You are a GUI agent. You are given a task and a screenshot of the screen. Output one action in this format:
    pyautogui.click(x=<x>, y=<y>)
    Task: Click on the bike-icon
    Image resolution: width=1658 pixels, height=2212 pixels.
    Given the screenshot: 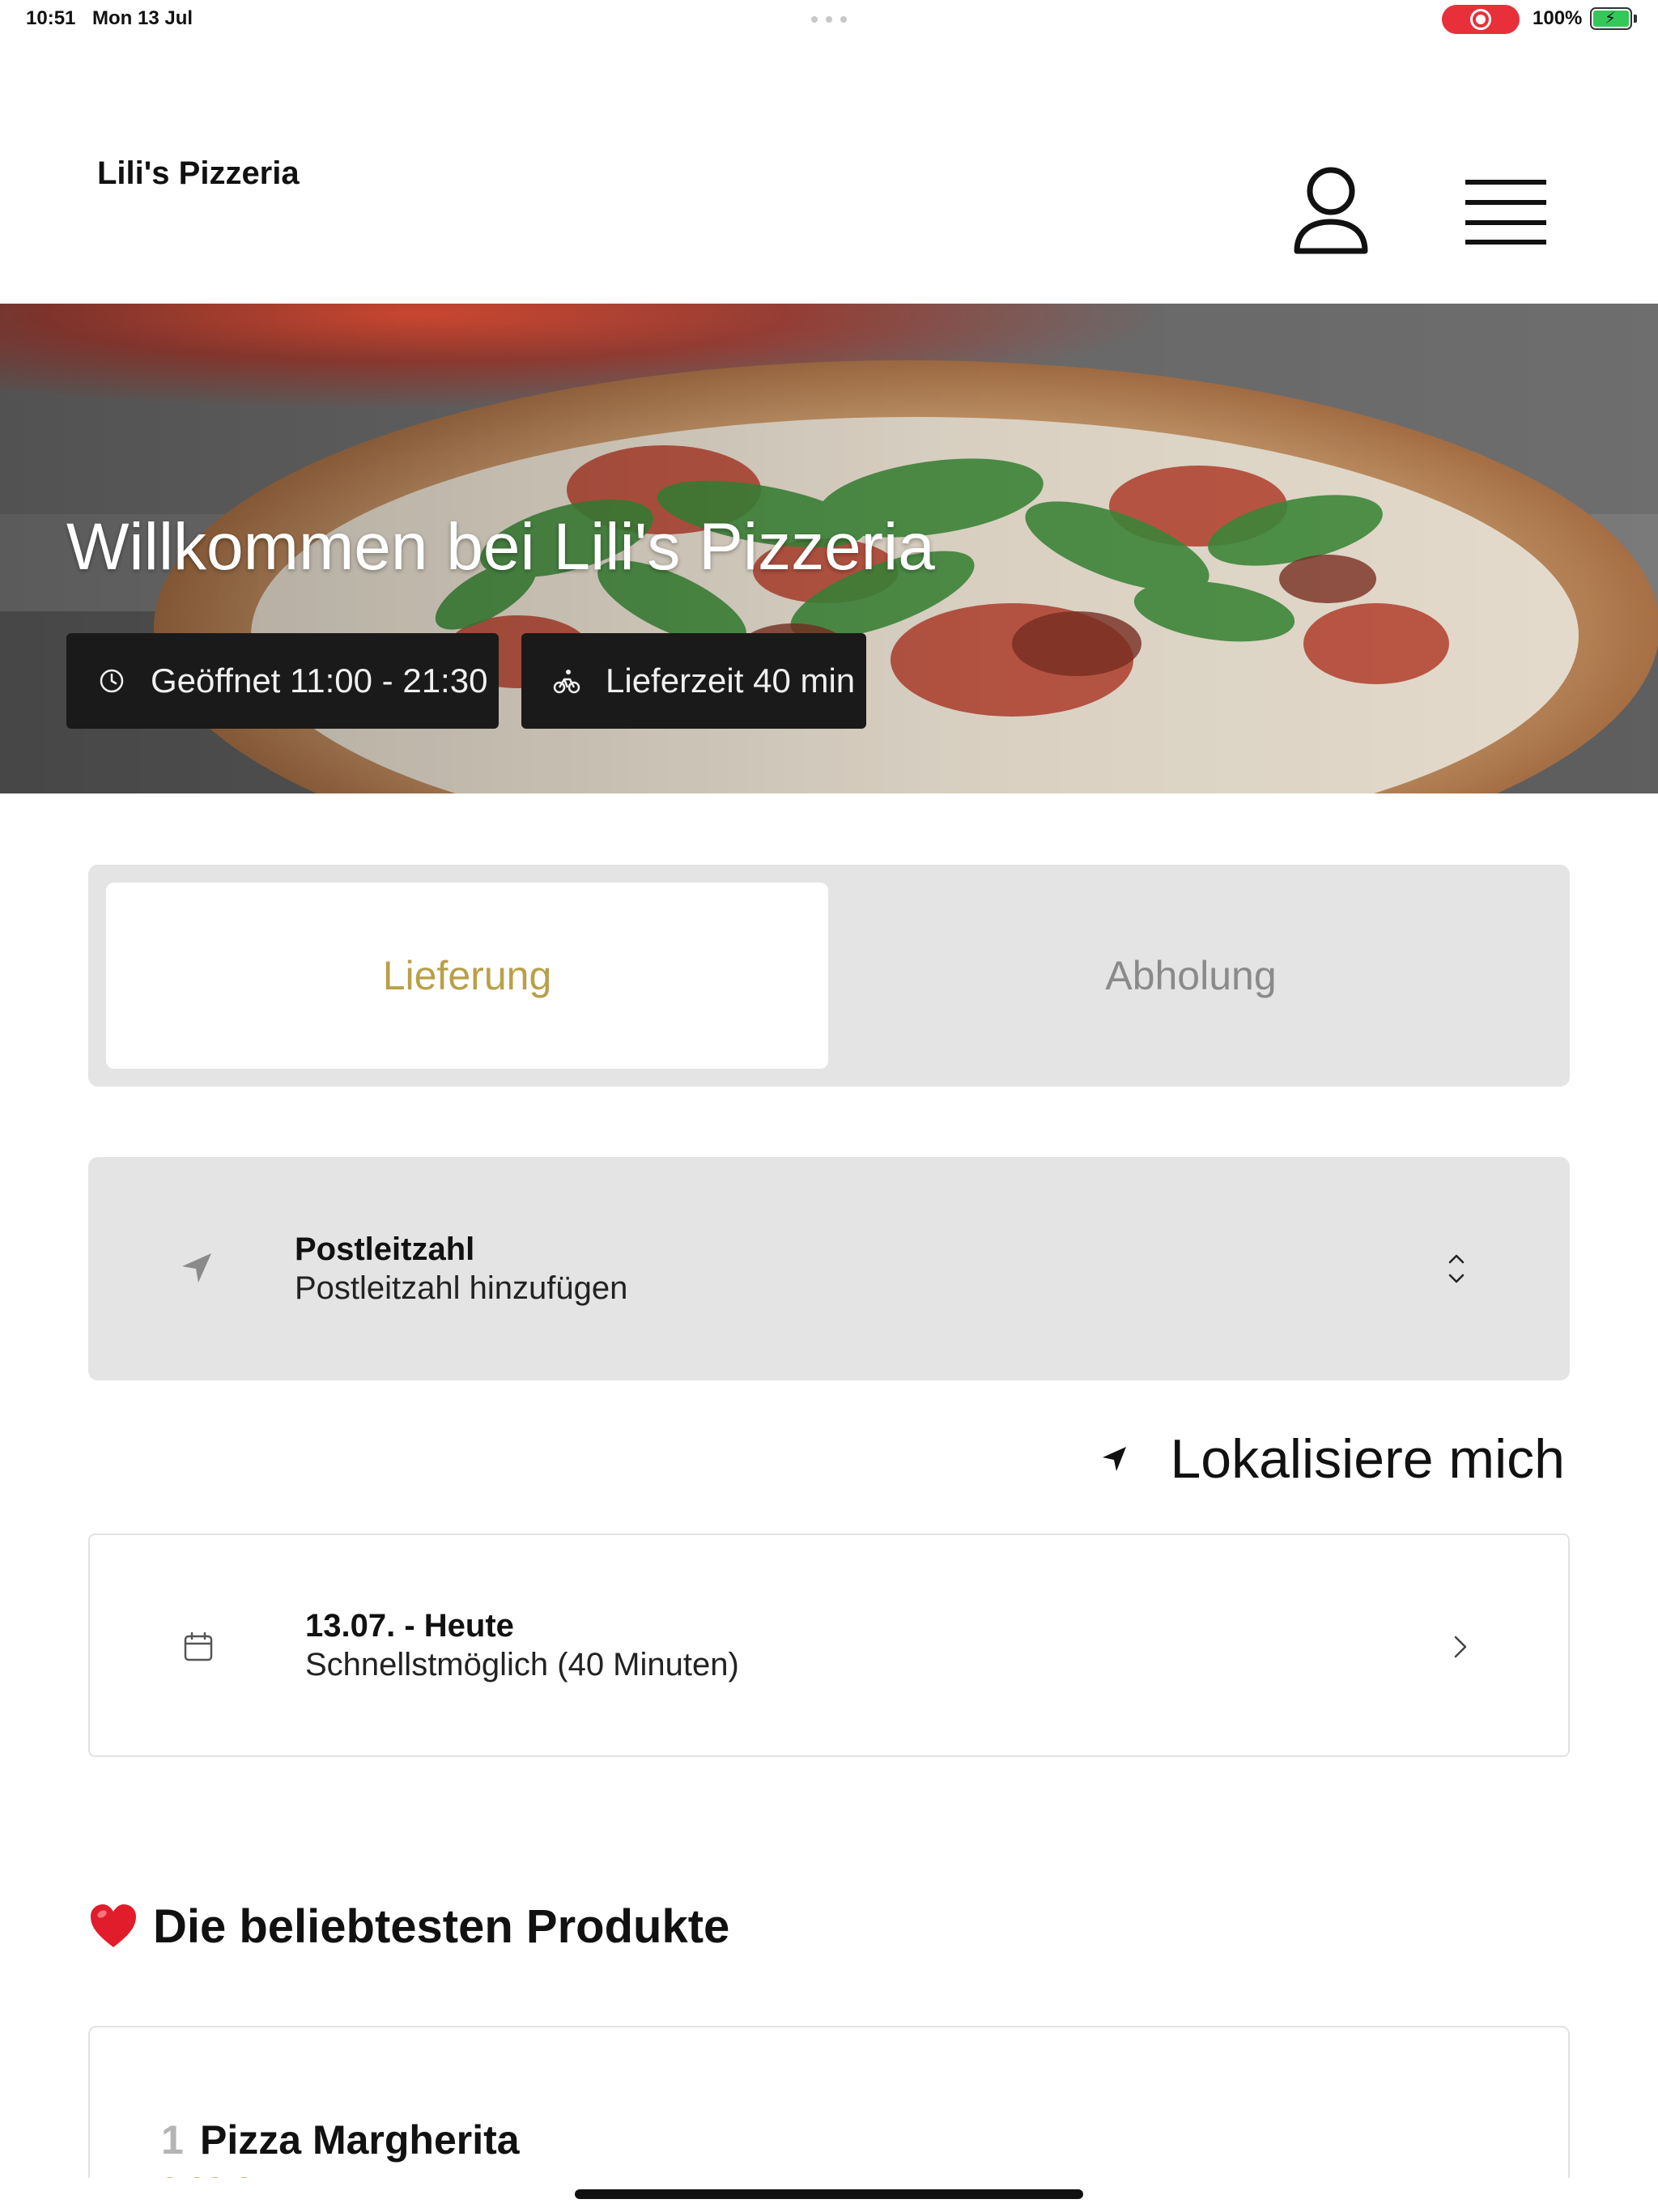 What is the action you would take?
    pyautogui.click(x=566, y=682)
    